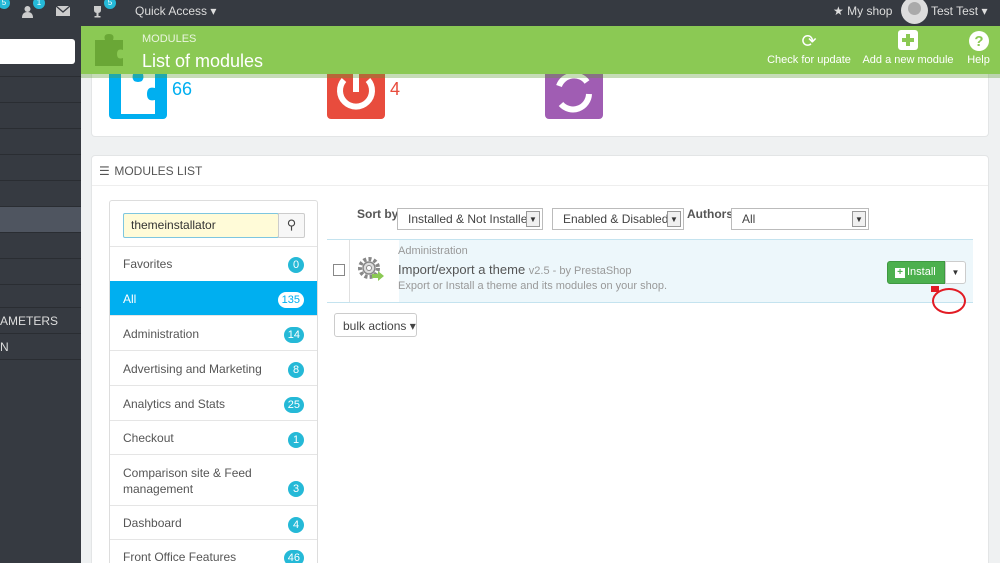  I want to click on toolbar-shadow, so click(540, 76).